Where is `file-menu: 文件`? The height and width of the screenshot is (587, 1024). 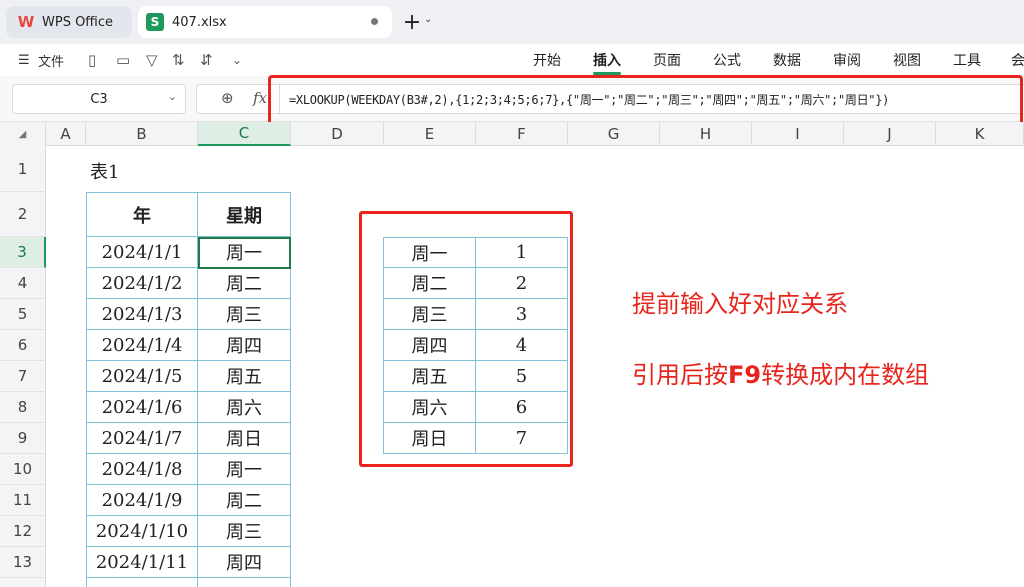 file-menu: 文件 is located at coordinates (51, 60).